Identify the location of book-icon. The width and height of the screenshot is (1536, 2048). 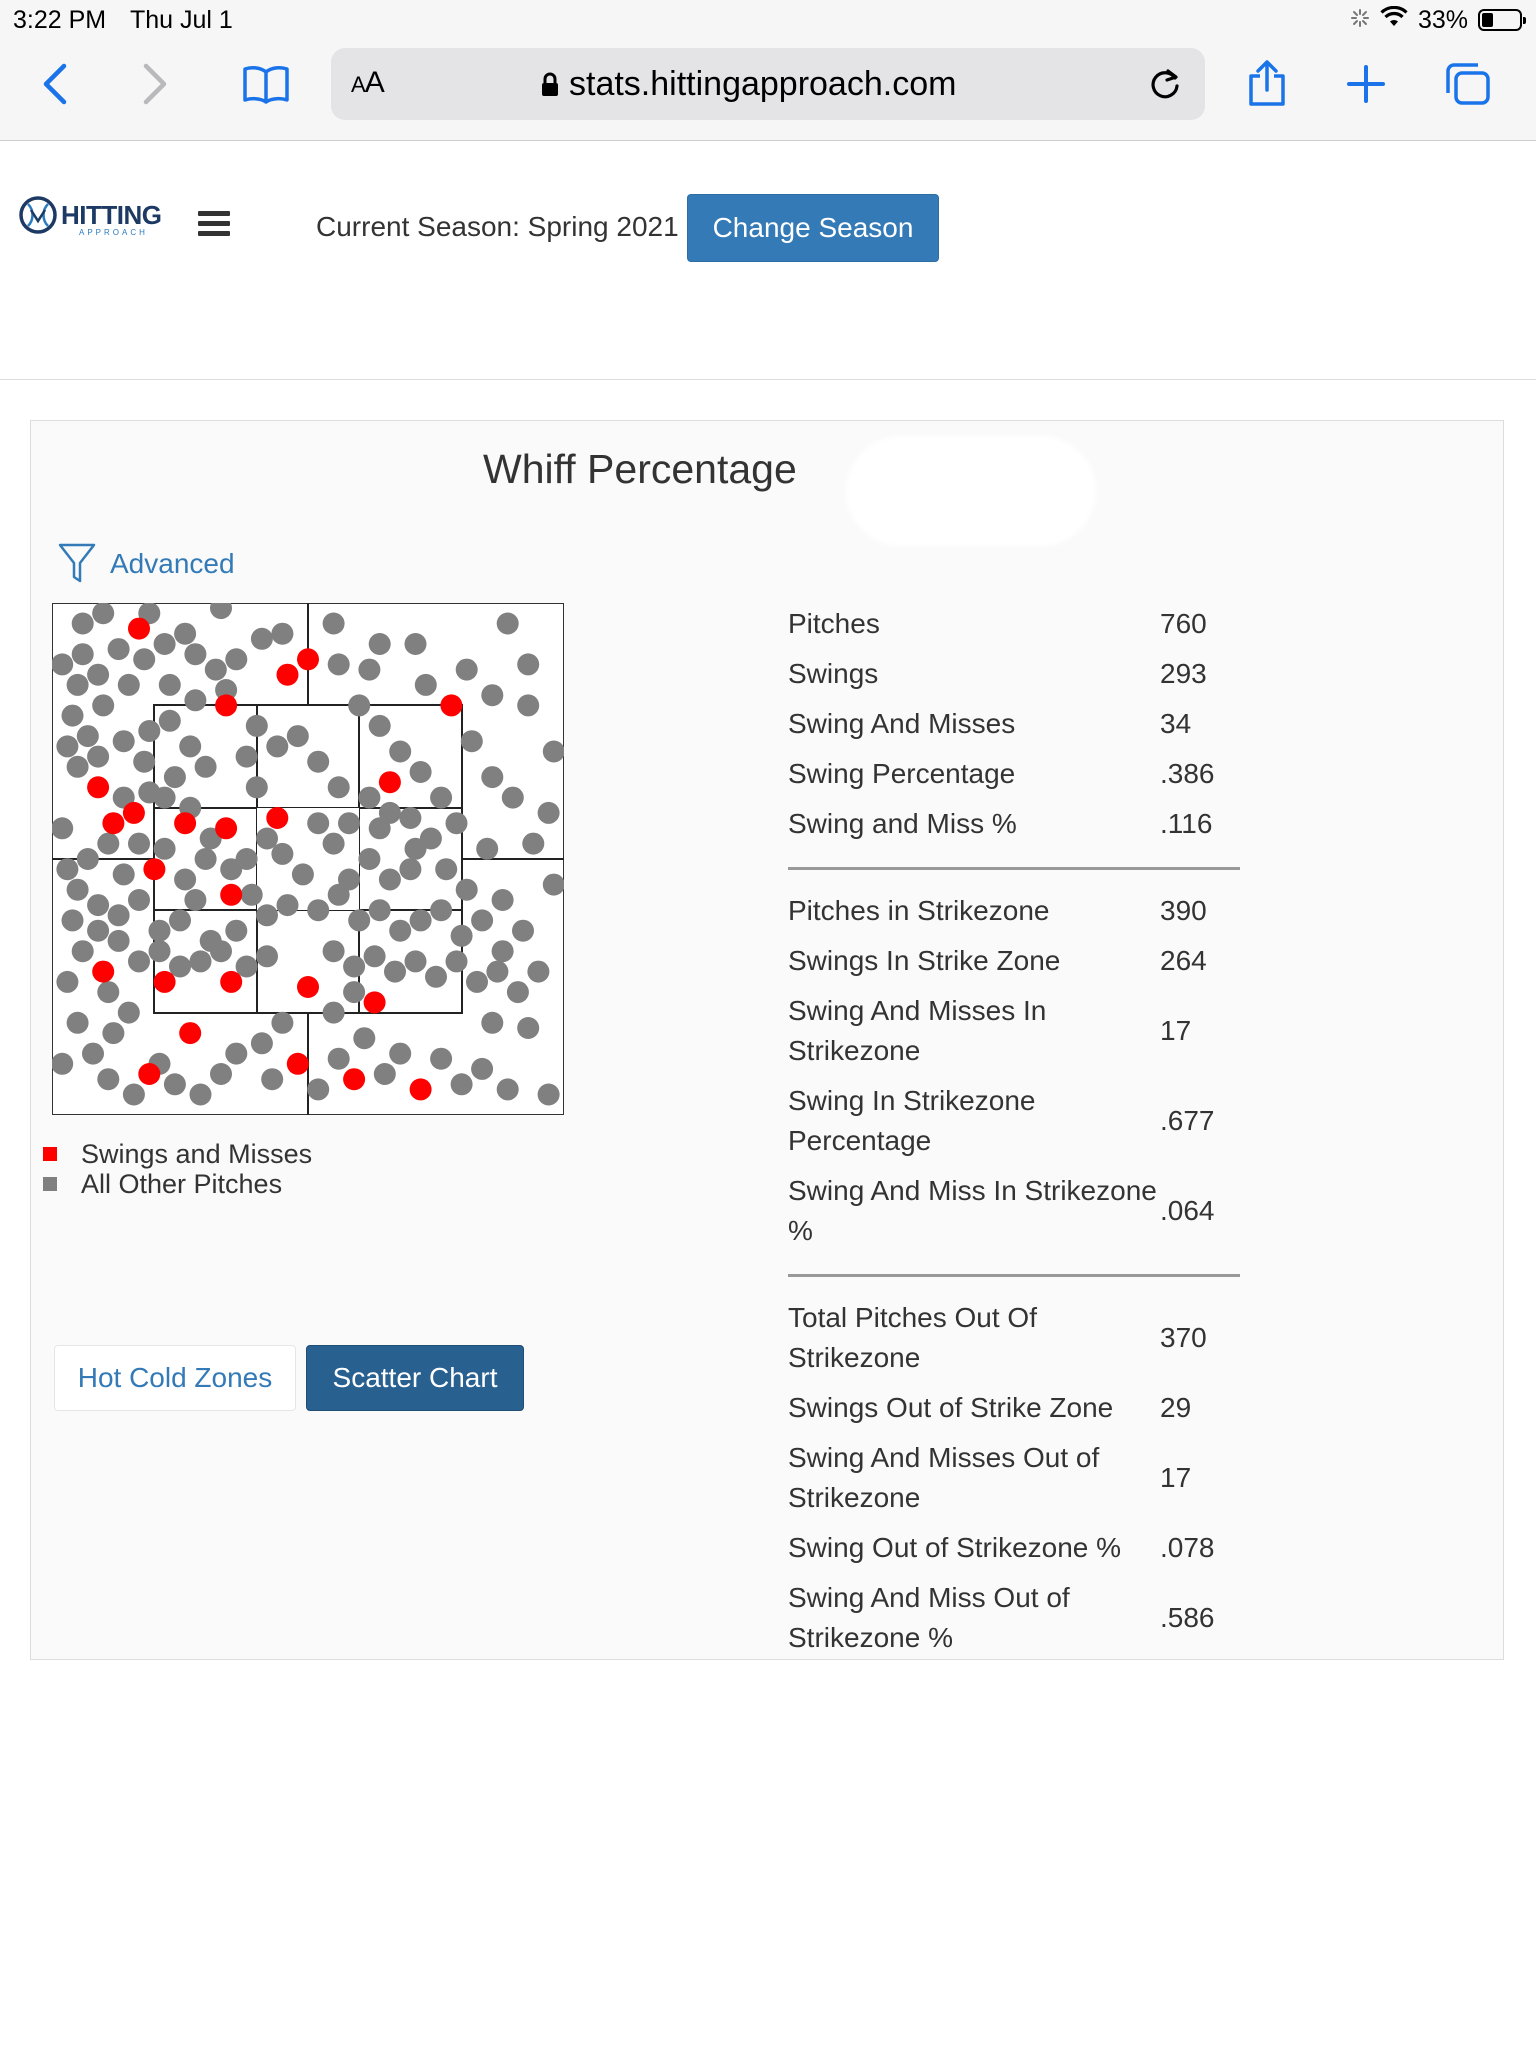
(266, 85).